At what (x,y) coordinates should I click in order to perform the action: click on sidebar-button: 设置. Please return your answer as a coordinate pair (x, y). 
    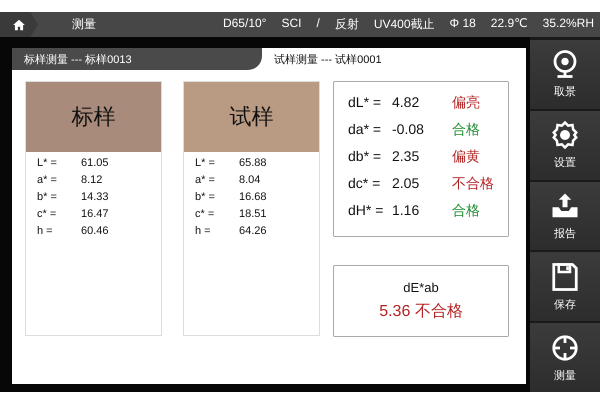
    Looking at the image, I should click on (565, 145).